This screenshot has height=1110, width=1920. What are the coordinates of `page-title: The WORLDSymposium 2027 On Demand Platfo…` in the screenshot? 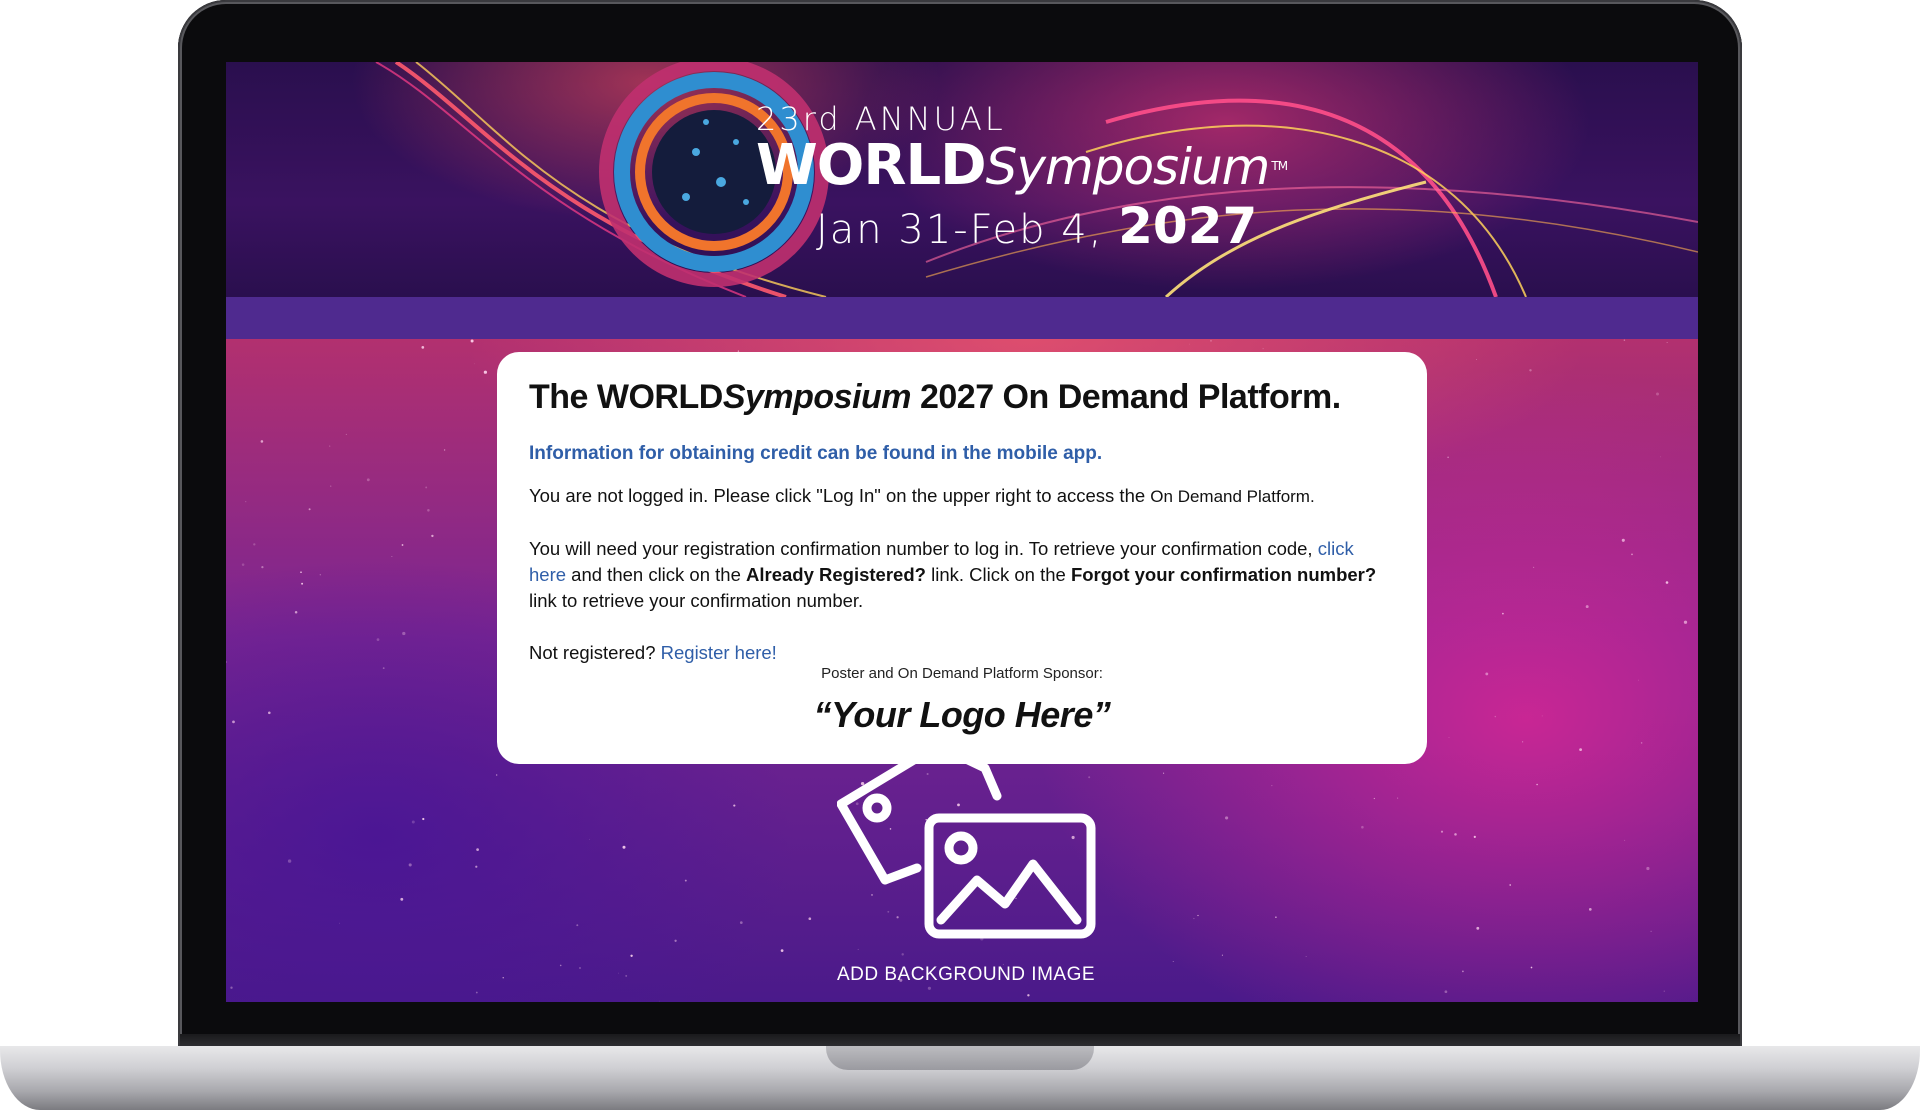 It's located at (935, 397).